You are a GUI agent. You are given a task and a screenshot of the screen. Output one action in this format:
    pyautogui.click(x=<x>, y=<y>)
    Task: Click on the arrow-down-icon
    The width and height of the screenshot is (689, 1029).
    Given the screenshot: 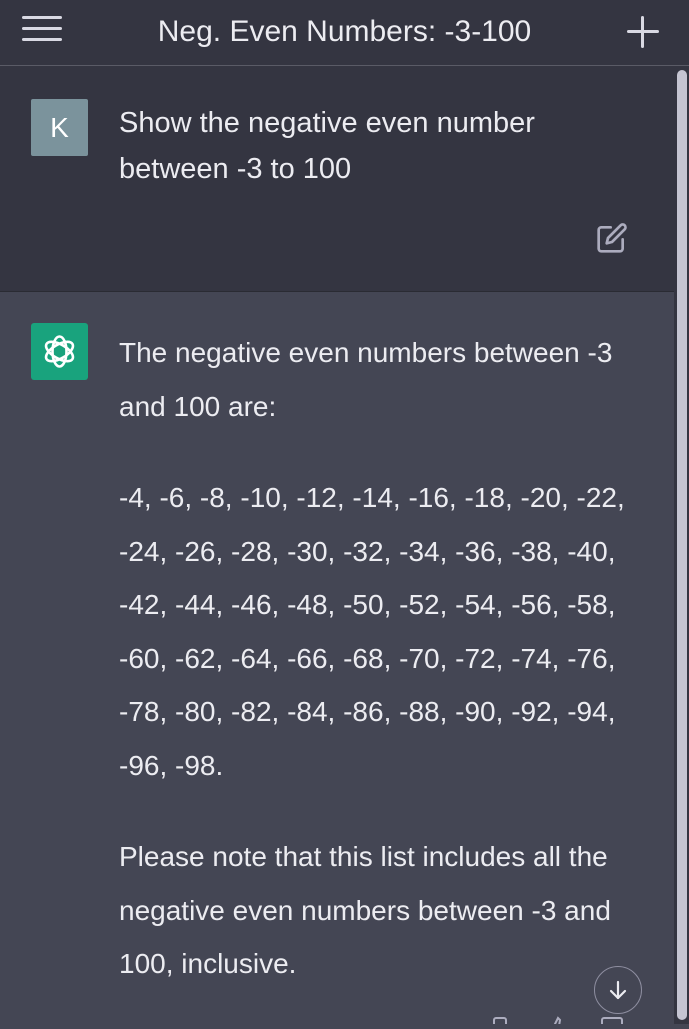 What is the action you would take?
    pyautogui.click(x=618, y=990)
    